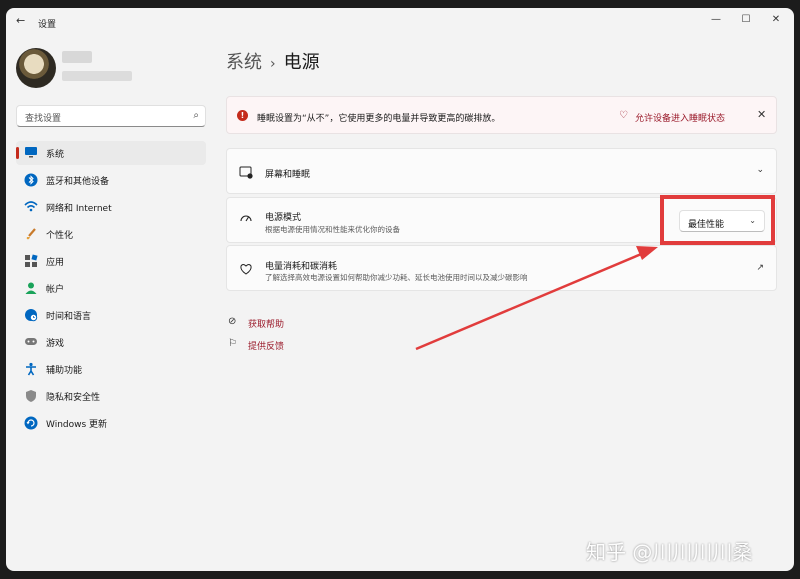  I want to click on watermark: 知乎 @川川川川桑, so click(669, 552).